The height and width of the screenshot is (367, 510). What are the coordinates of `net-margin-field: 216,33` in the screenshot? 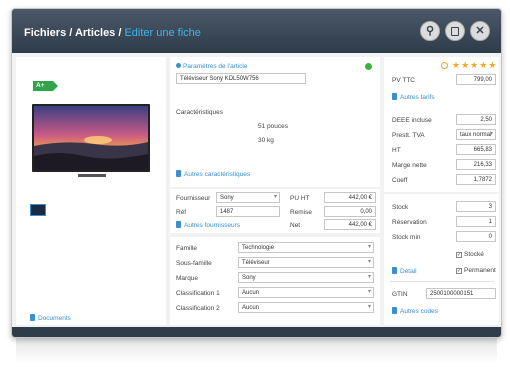 It's located at (476, 164).